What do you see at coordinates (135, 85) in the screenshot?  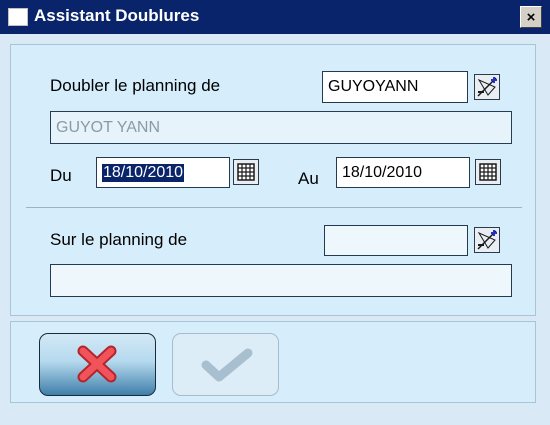 I see `source-planning-label: Doubler le planning de` at bounding box center [135, 85].